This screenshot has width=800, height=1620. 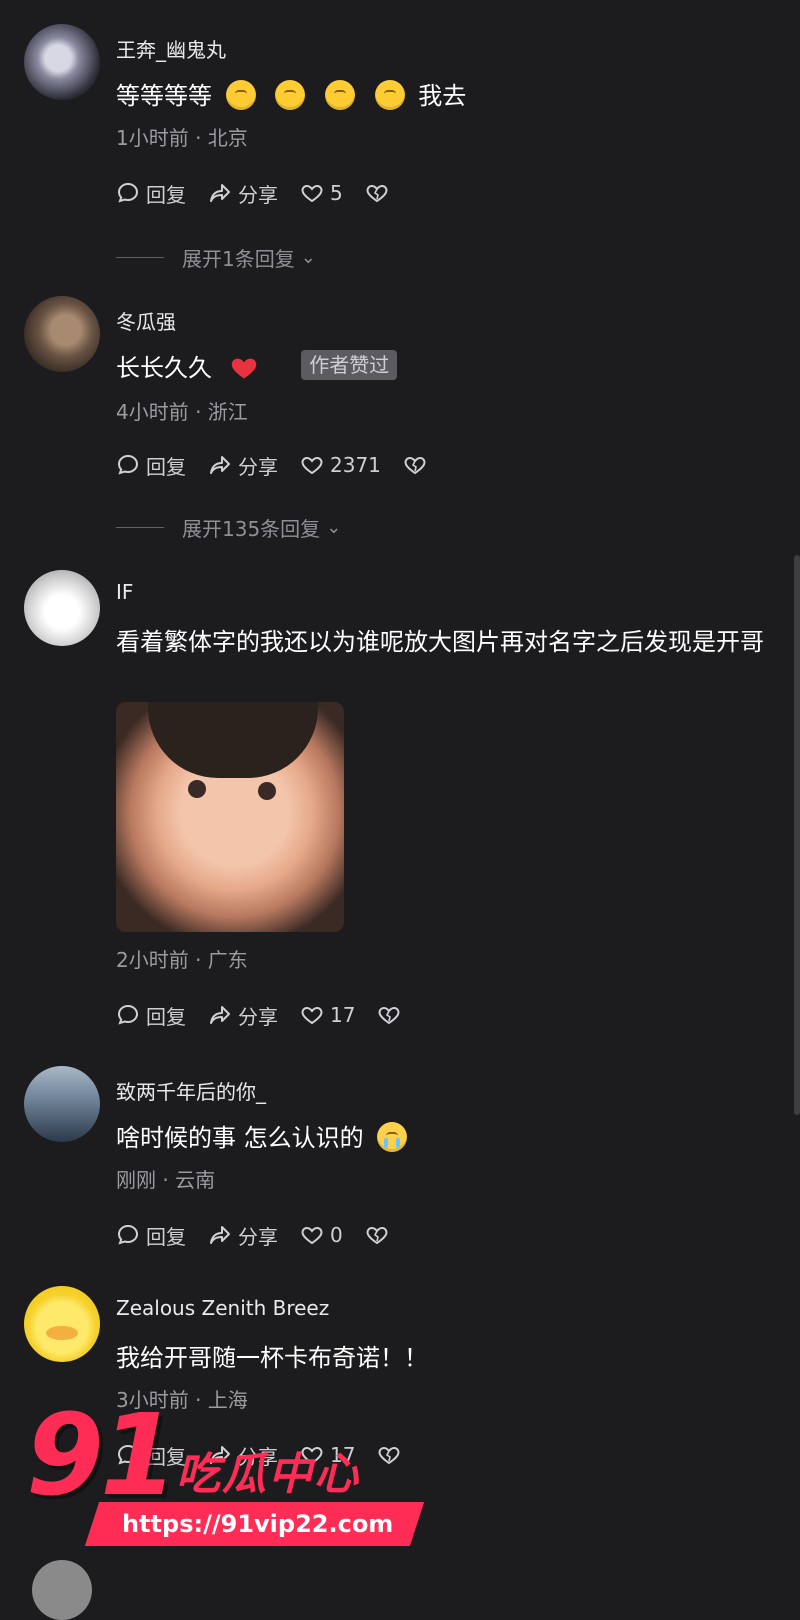 I want to click on comment-meta: 2小时前 · 广东, so click(x=182, y=960).